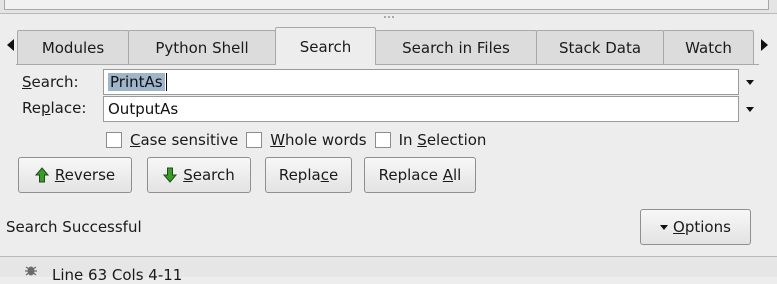  Describe the element at coordinates (389, 17) in the screenshot. I see `splitter-grip` at that location.